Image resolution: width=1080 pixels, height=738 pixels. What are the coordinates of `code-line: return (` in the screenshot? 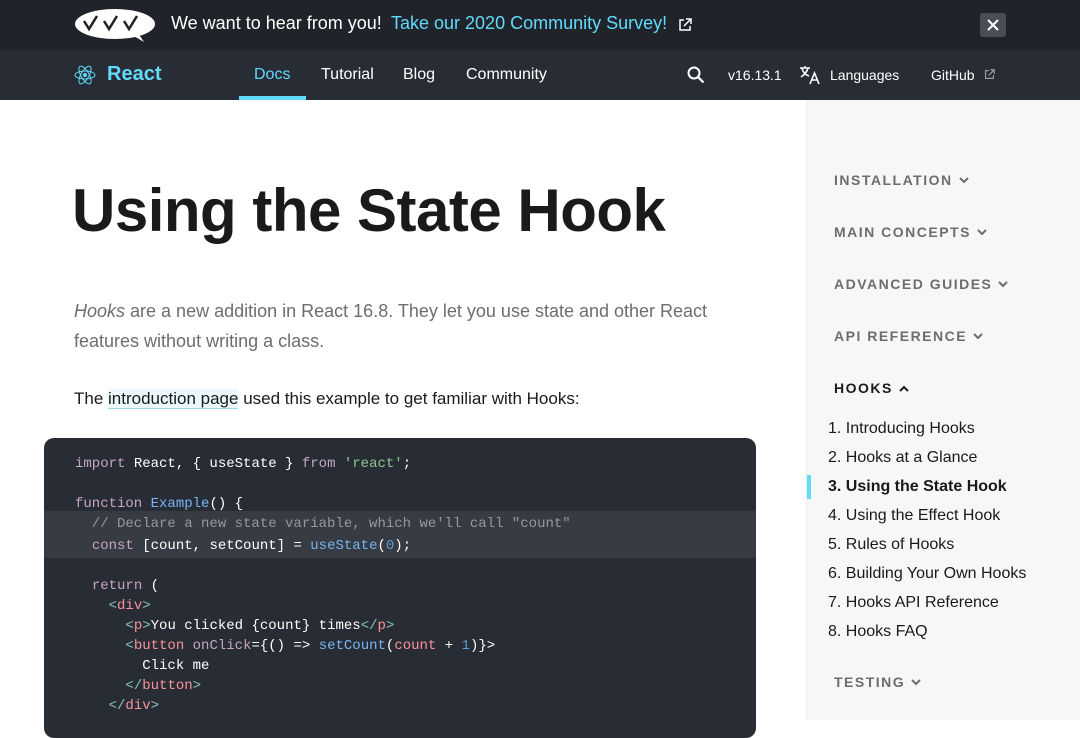 It's located at (125, 586).